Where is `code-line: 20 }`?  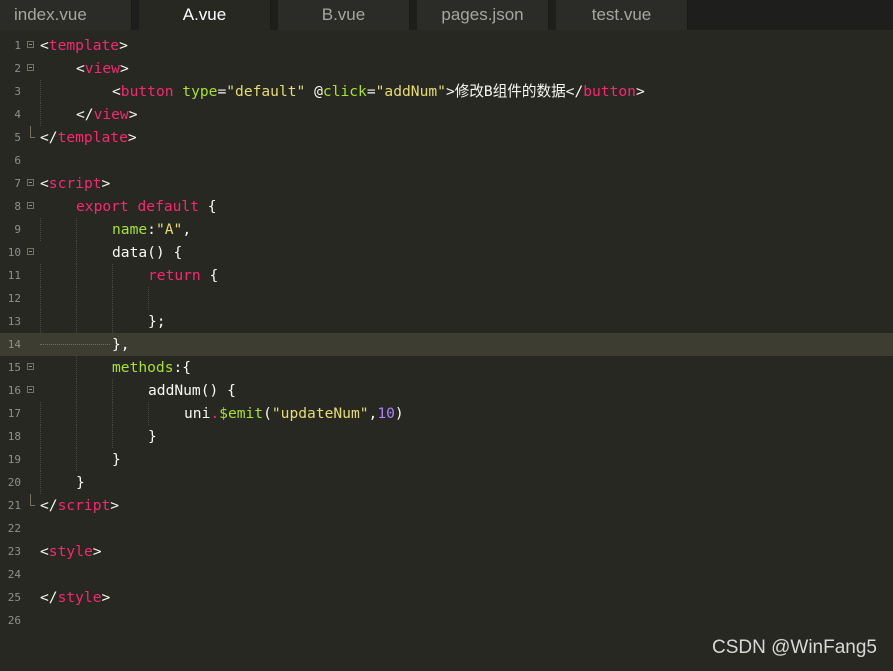
code-line: 20 } is located at coordinates (446, 482).